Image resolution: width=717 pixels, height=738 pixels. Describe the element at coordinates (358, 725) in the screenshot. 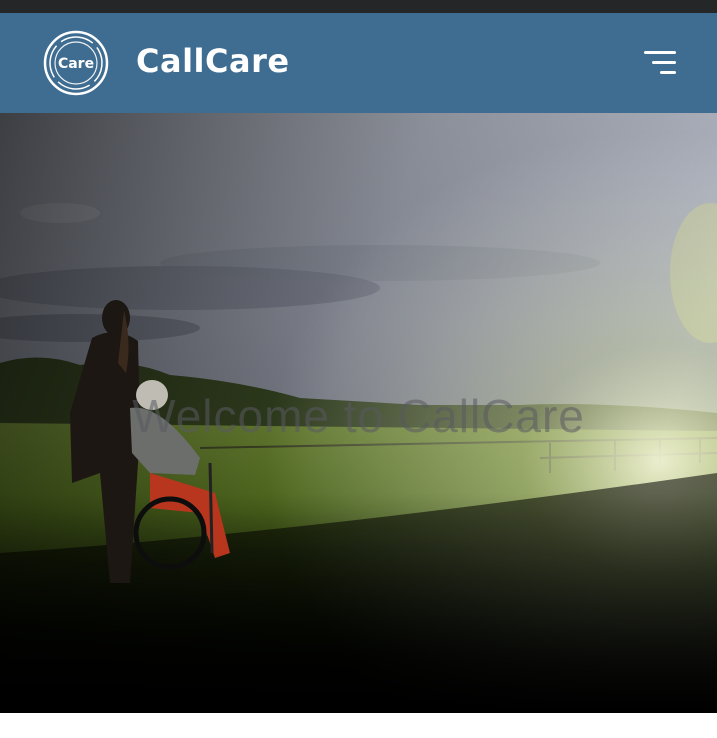

I see `page-bottom-area` at that location.